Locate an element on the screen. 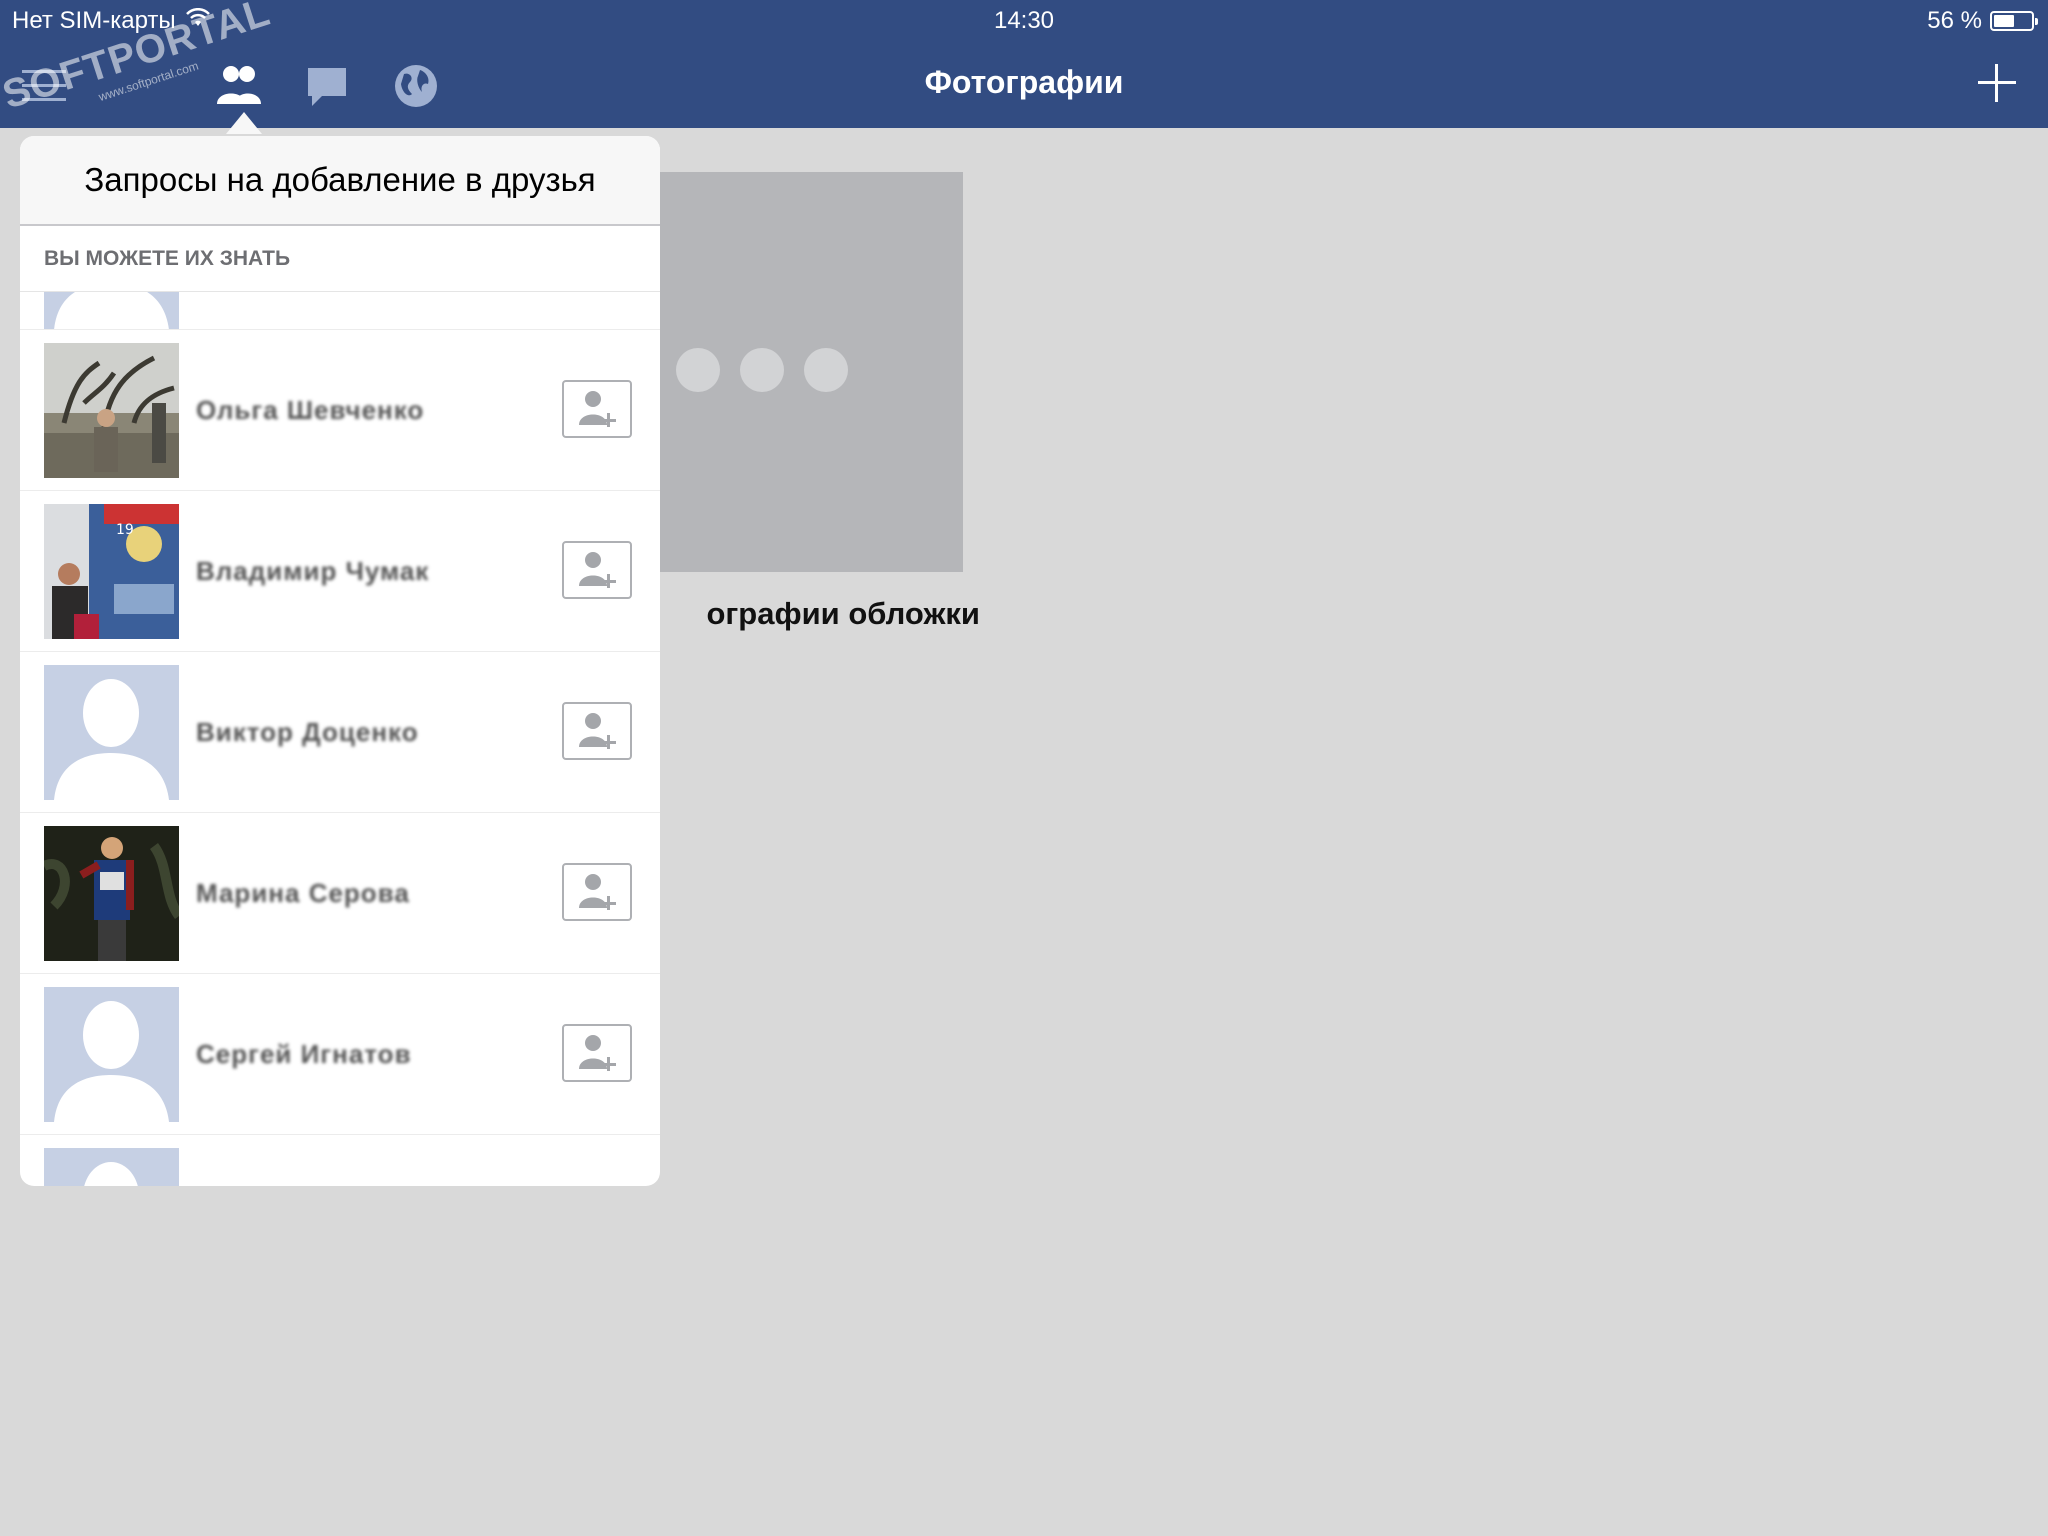  globe-icon is located at coordinates (416, 88).